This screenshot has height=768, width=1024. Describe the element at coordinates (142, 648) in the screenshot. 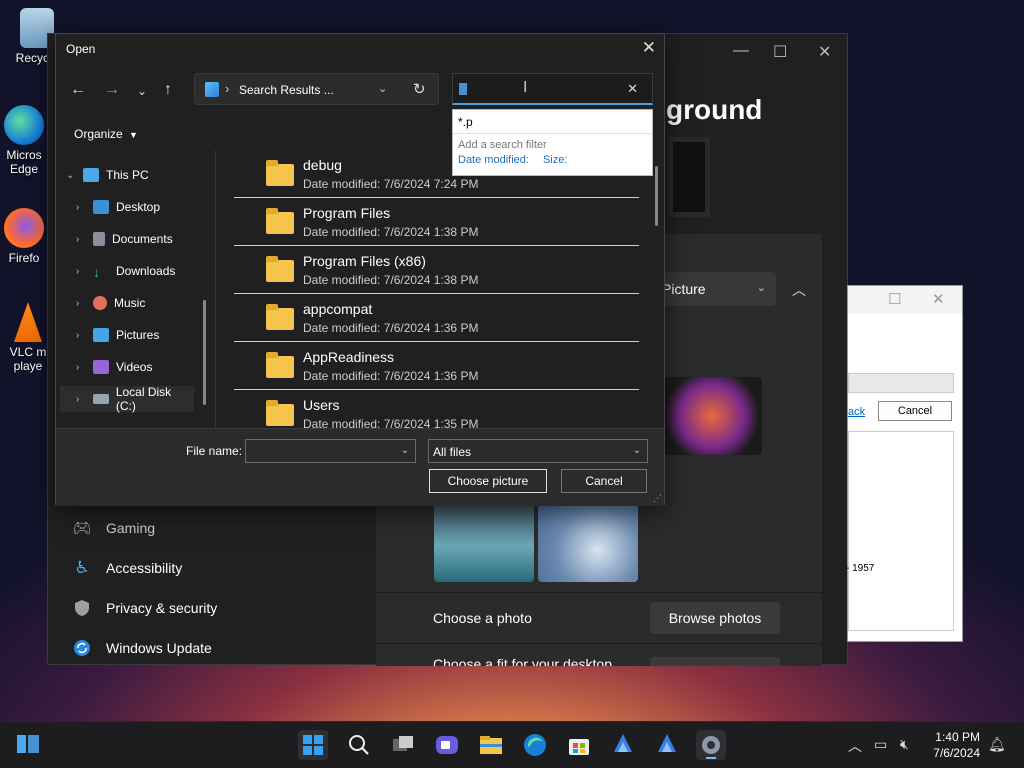

I see `nav-item-windows-update: Windows Update` at that location.